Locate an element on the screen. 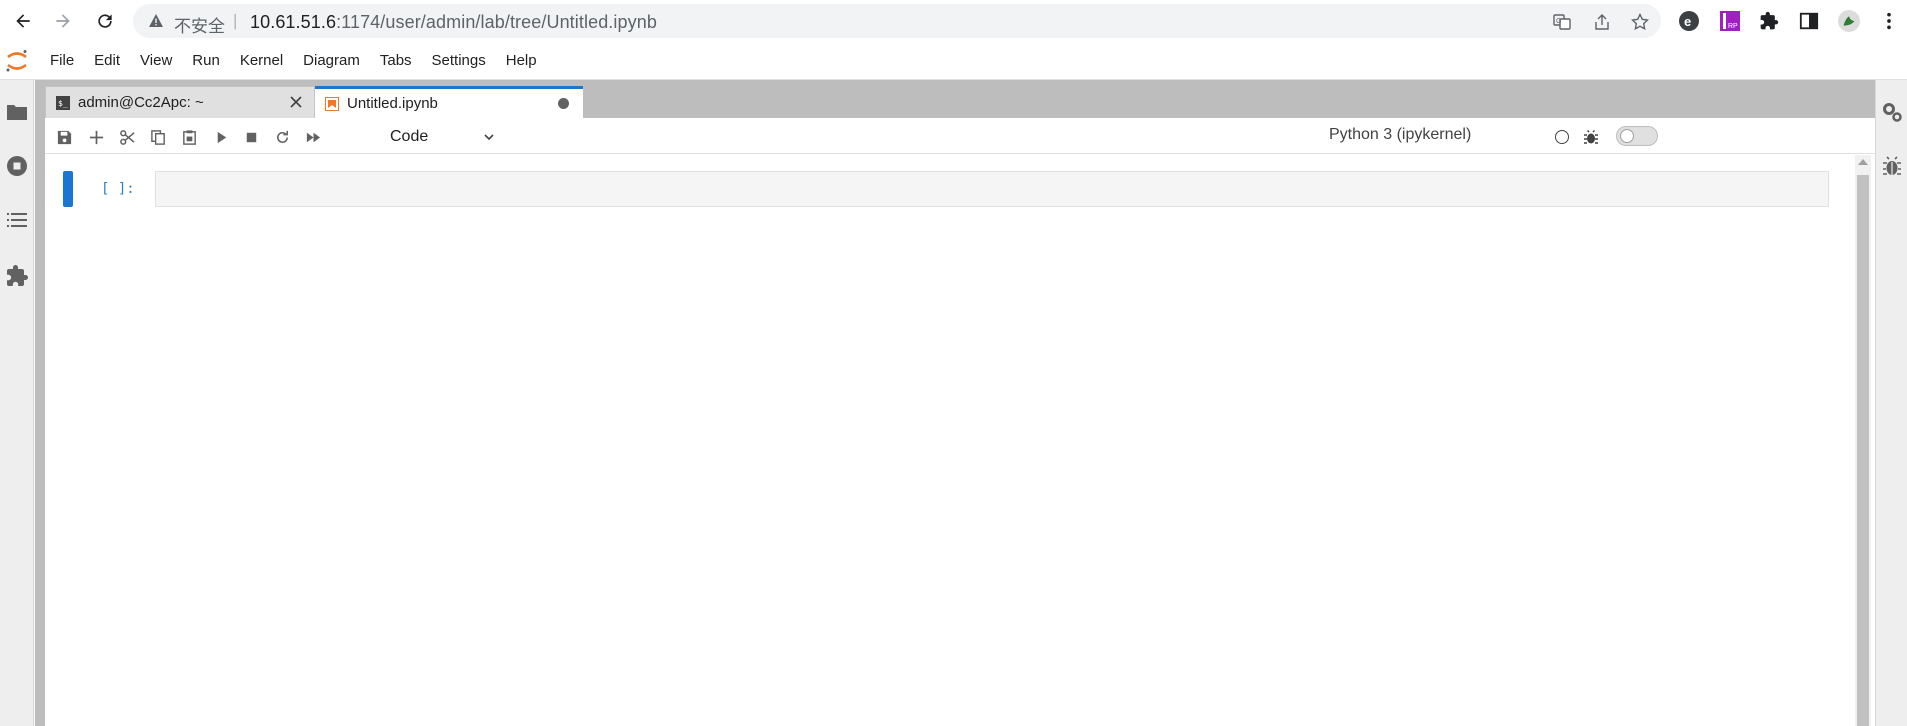  table-of-contents-icon is located at coordinates (17, 220).